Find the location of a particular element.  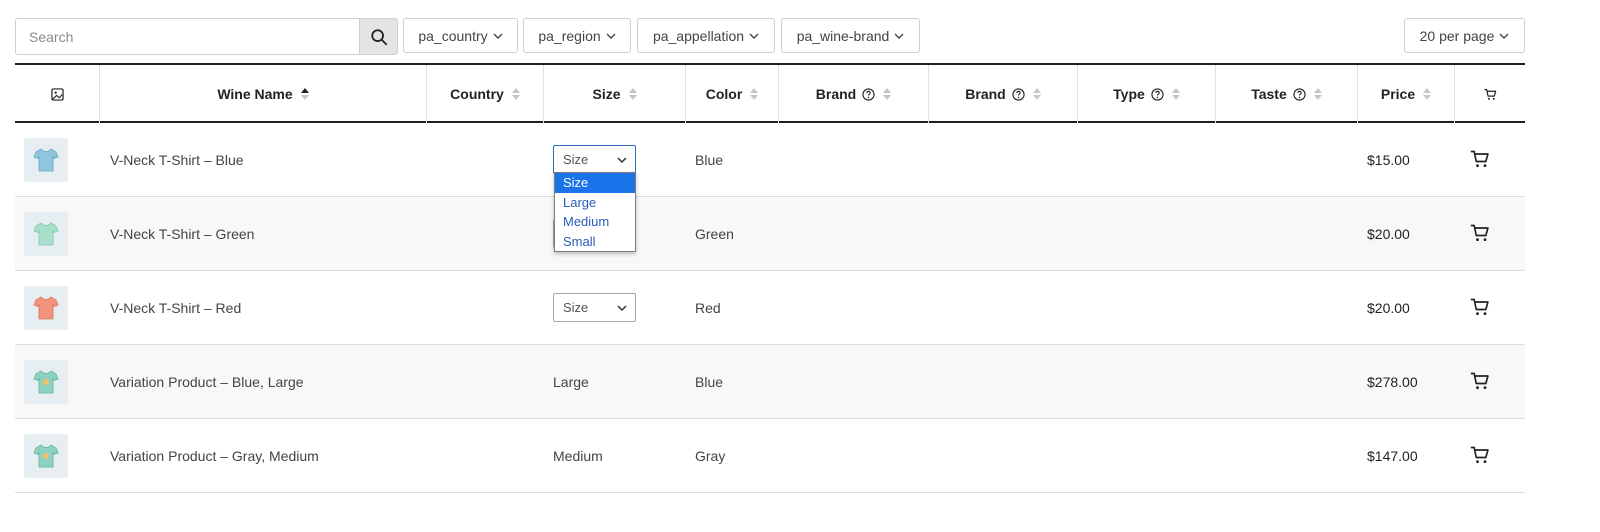

column-country: Country is located at coordinates (485, 94).